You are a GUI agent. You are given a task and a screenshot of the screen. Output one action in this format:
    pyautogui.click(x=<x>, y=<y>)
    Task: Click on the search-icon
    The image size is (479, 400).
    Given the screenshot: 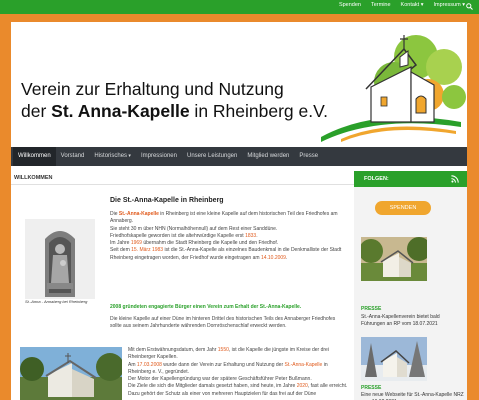 What is the action you would take?
    pyautogui.click(x=469, y=6)
    